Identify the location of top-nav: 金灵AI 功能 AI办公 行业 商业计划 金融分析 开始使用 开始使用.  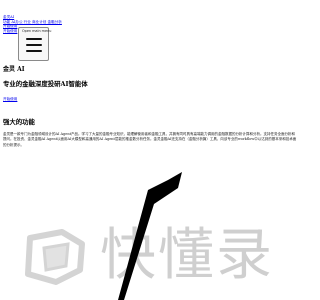
(148, 18).